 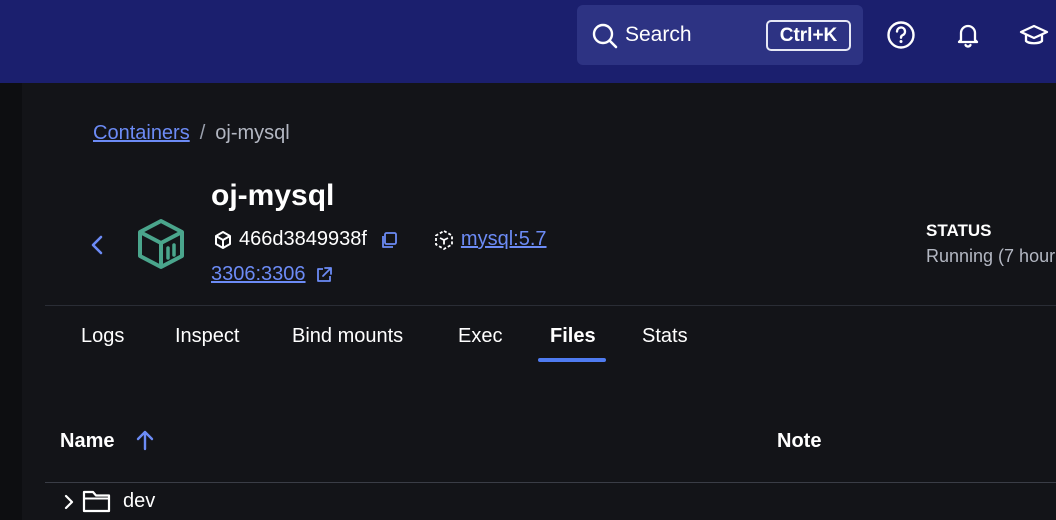 What do you see at coordinates (991, 256) in the screenshot?
I see `status-value: Running (7 hour` at bounding box center [991, 256].